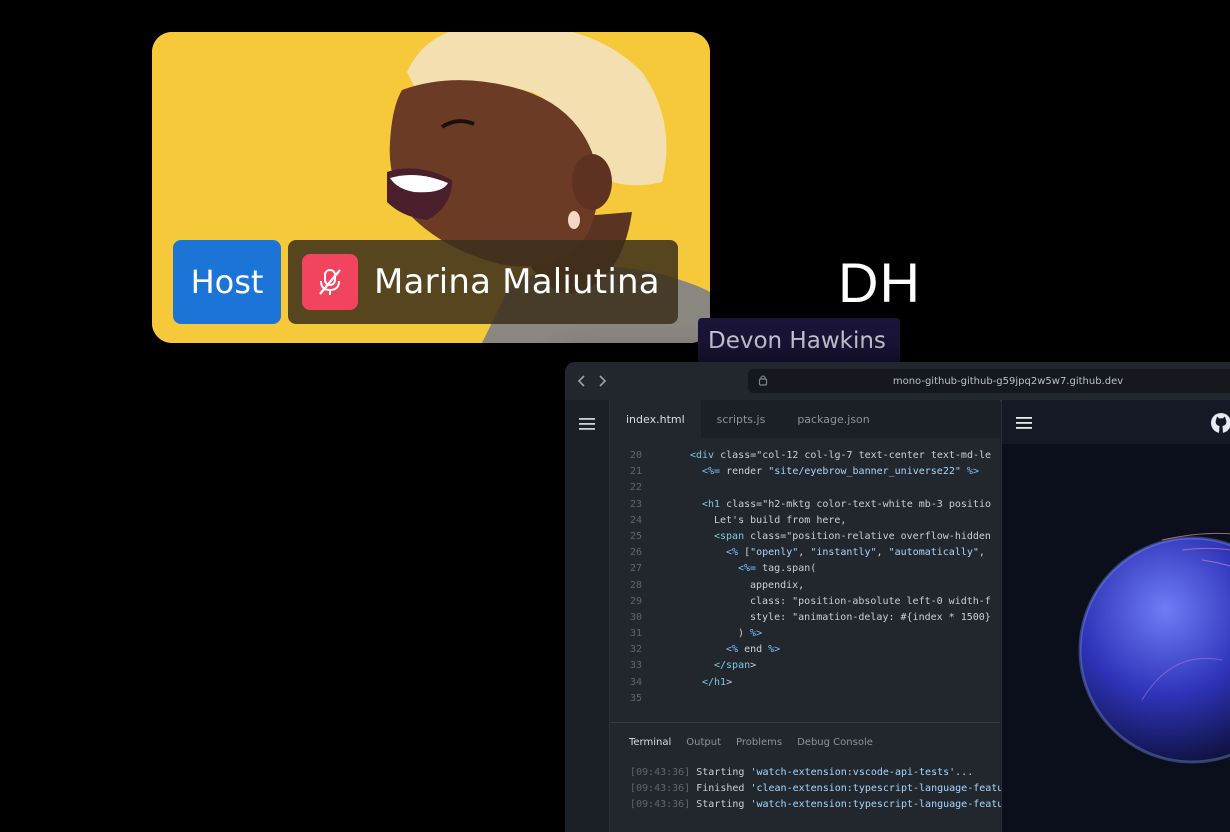 This screenshot has height=832, width=1230. I want to click on tab-output: Output, so click(703, 742).